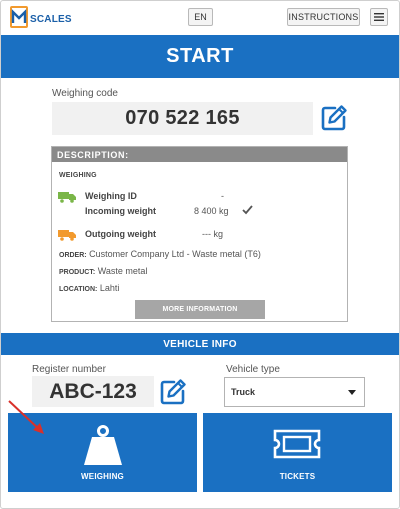 The height and width of the screenshot is (509, 400). Describe the element at coordinates (247, 210) in the screenshot. I see `checkmark-icon` at that location.